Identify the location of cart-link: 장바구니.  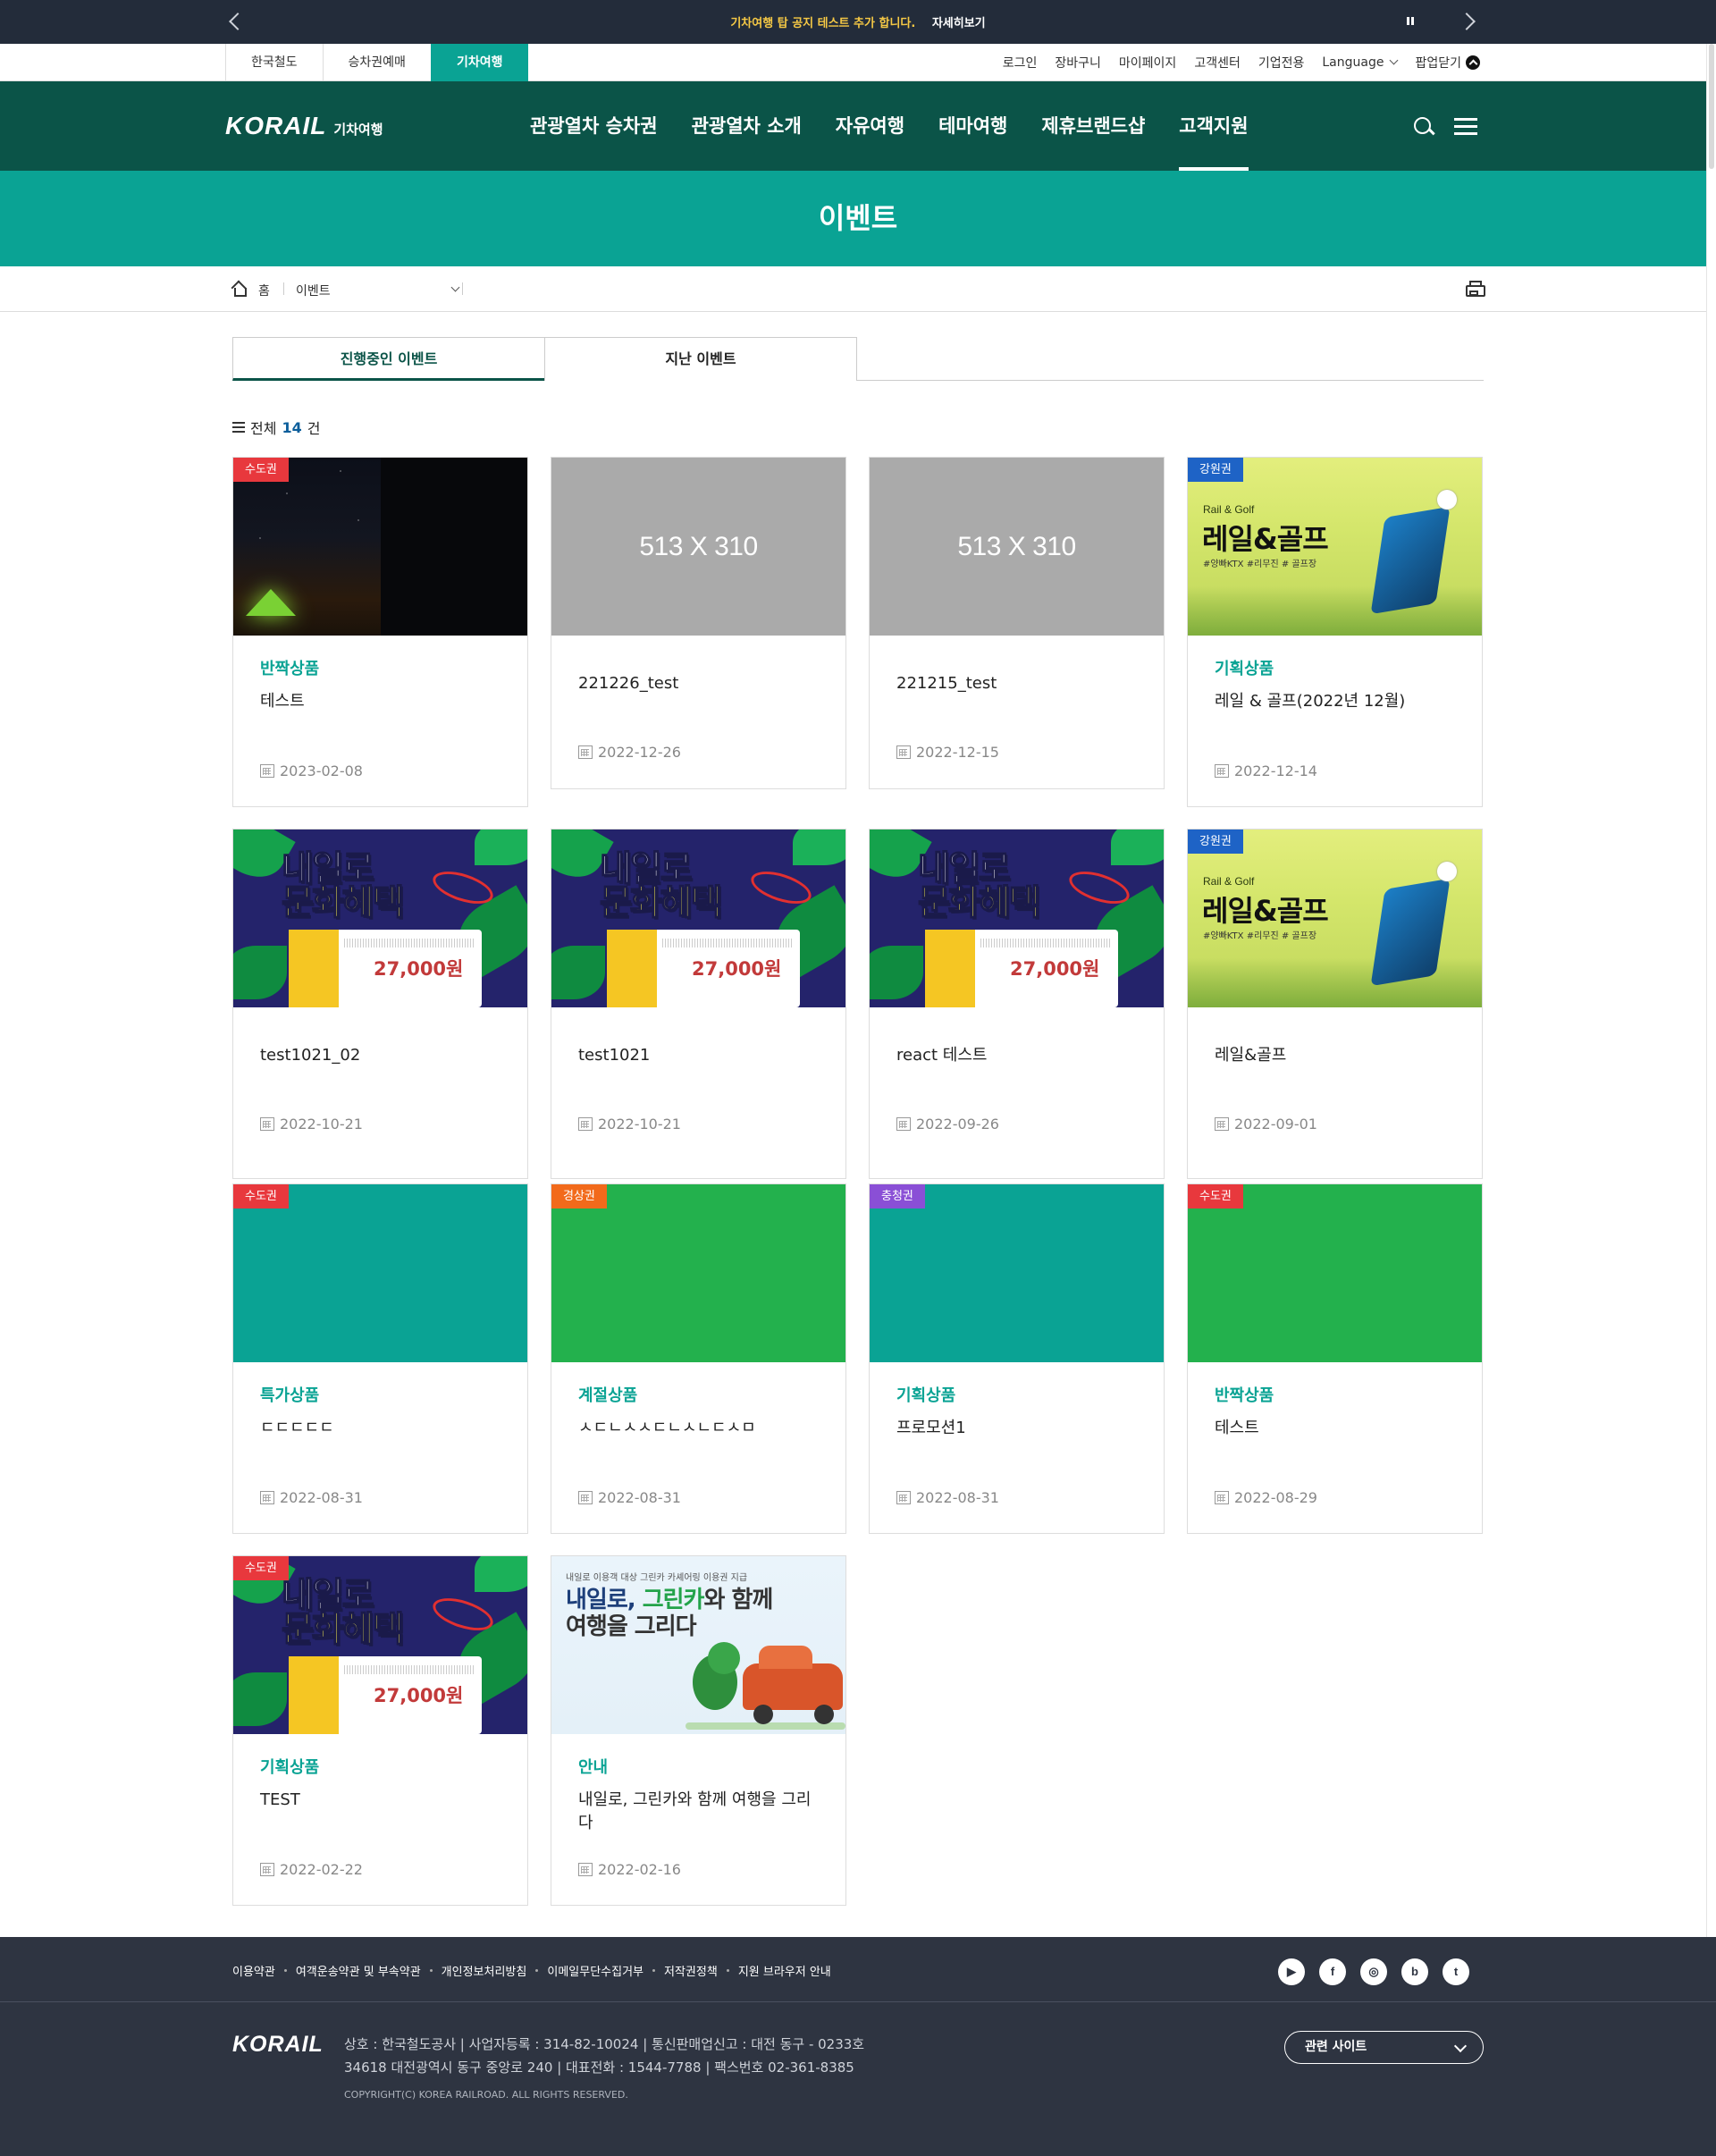
(1078, 63).